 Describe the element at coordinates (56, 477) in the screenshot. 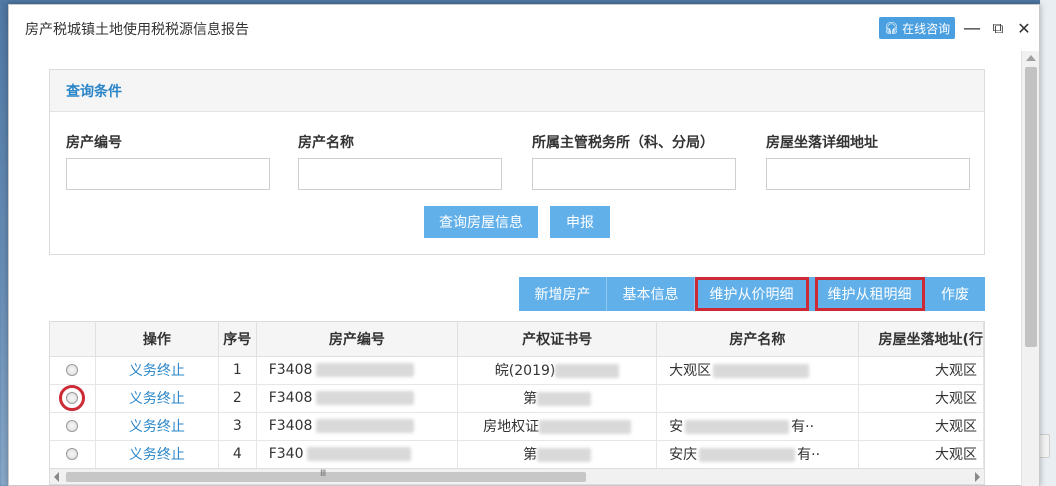

I see `scroll-left-icon` at that location.